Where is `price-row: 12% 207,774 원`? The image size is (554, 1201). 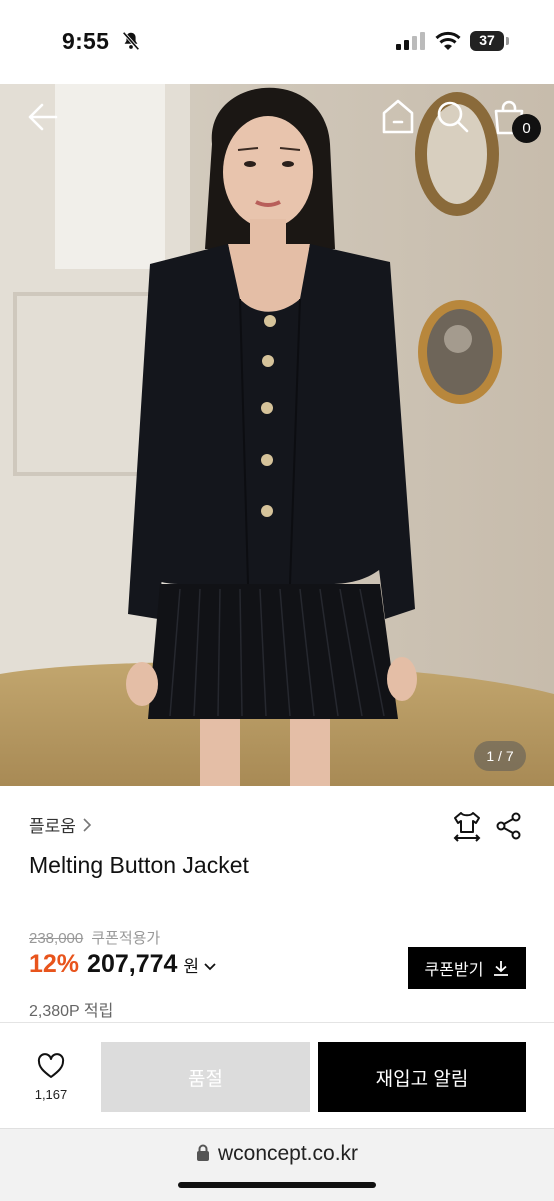 price-row: 12% 207,774 원 is located at coordinates (122, 964).